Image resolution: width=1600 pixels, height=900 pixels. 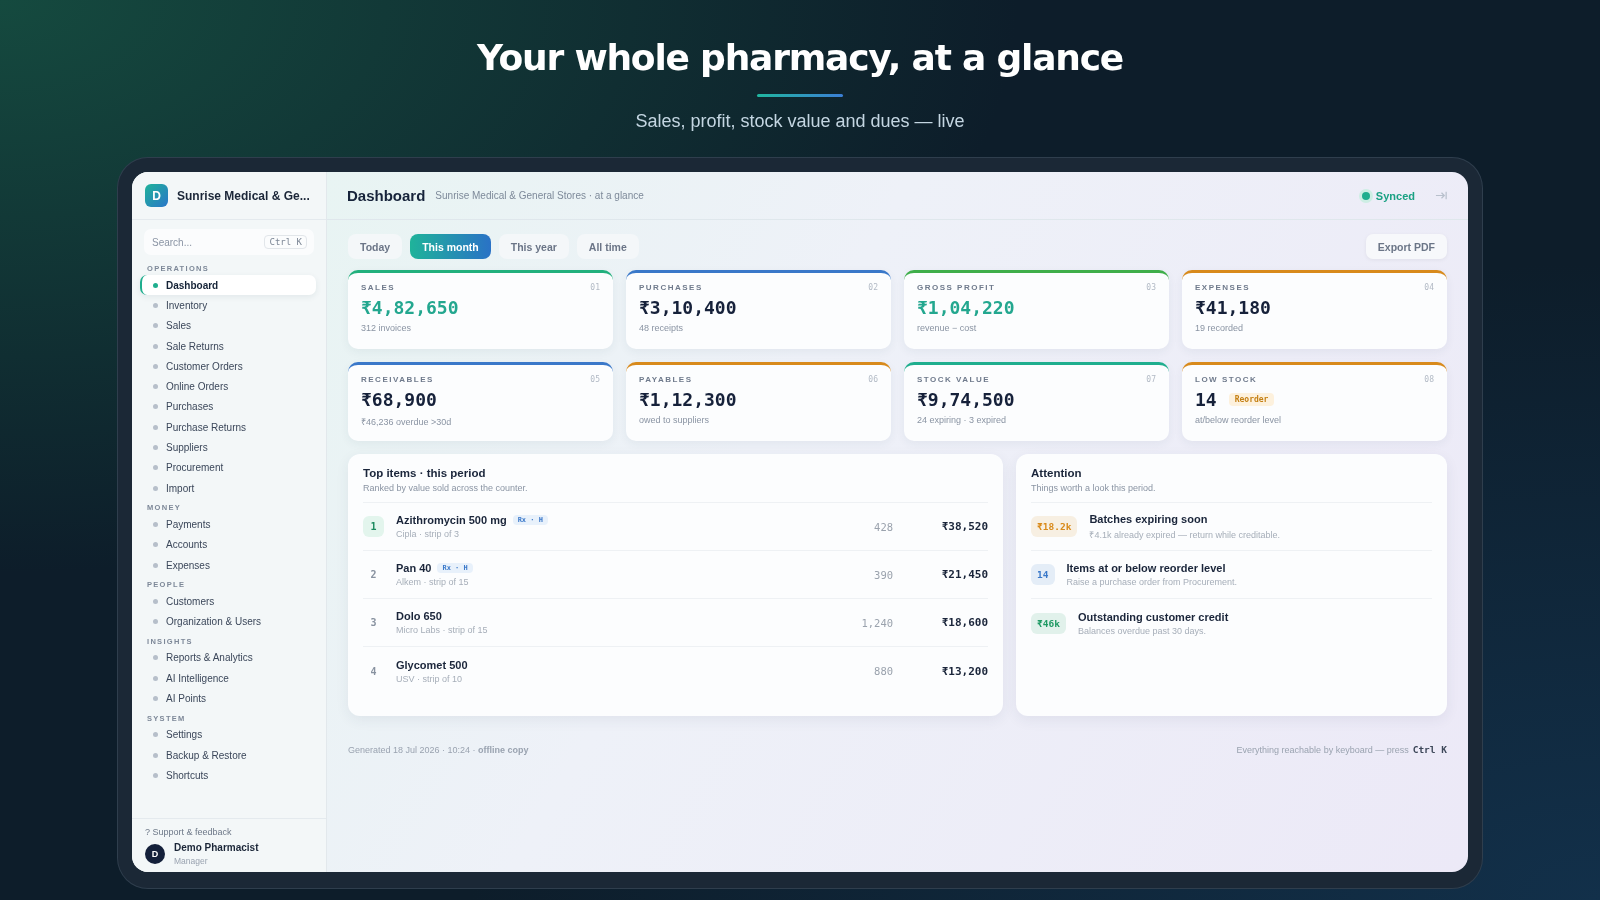 What do you see at coordinates (373, 623) in the screenshot?
I see `rank-number: 3` at bounding box center [373, 623].